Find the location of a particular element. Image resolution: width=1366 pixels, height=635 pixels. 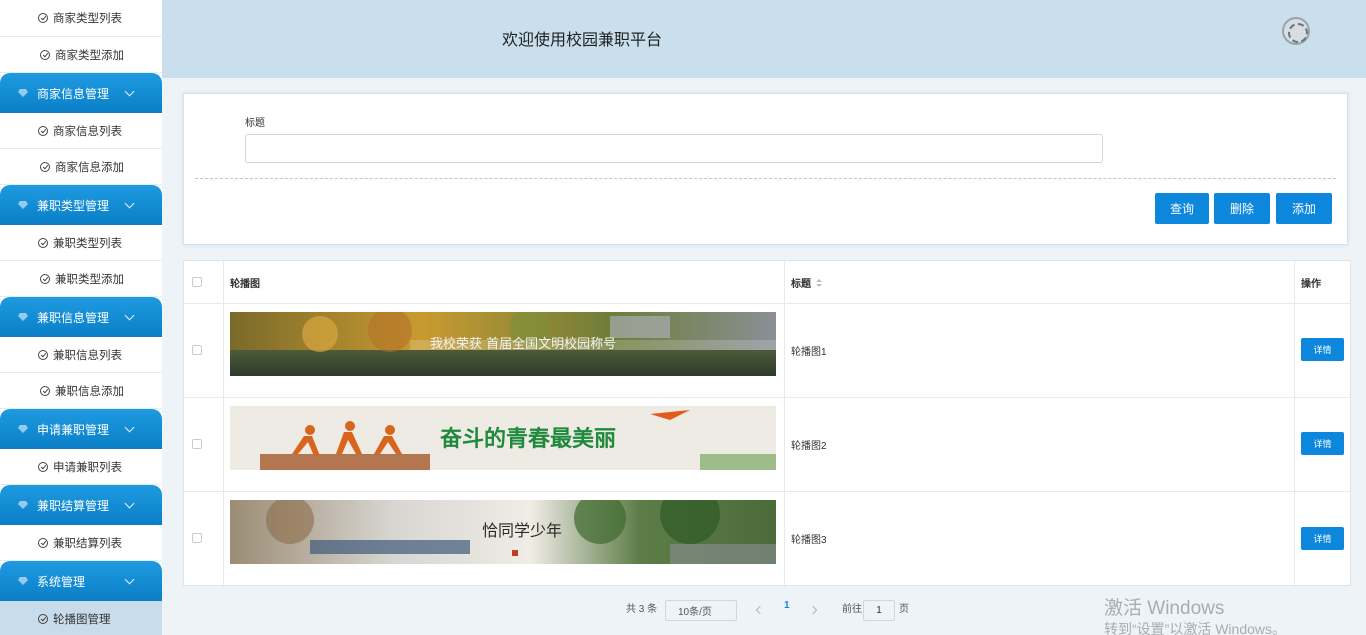

sidebar-group-merchant-info: 商家信息管理 is located at coordinates (81, 93).